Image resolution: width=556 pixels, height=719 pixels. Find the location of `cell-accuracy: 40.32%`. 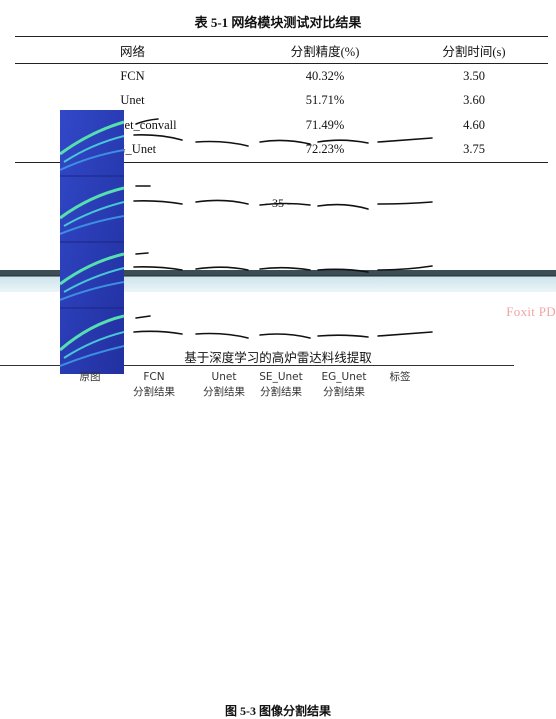

cell-accuracy: 40.32% is located at coordinates (325, 75).